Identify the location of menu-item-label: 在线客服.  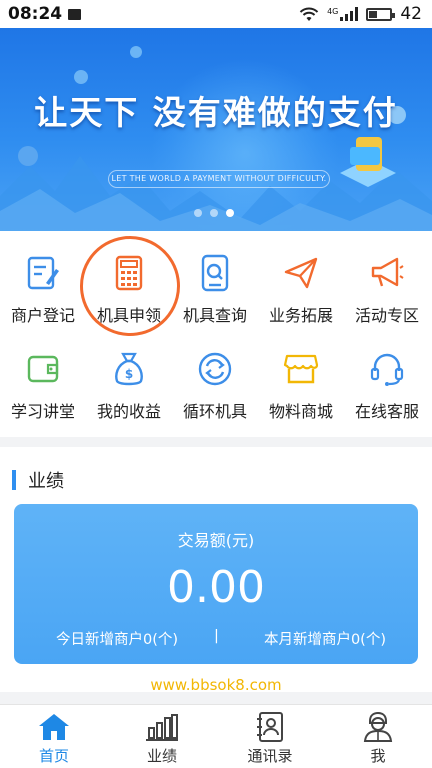
(386, 411).